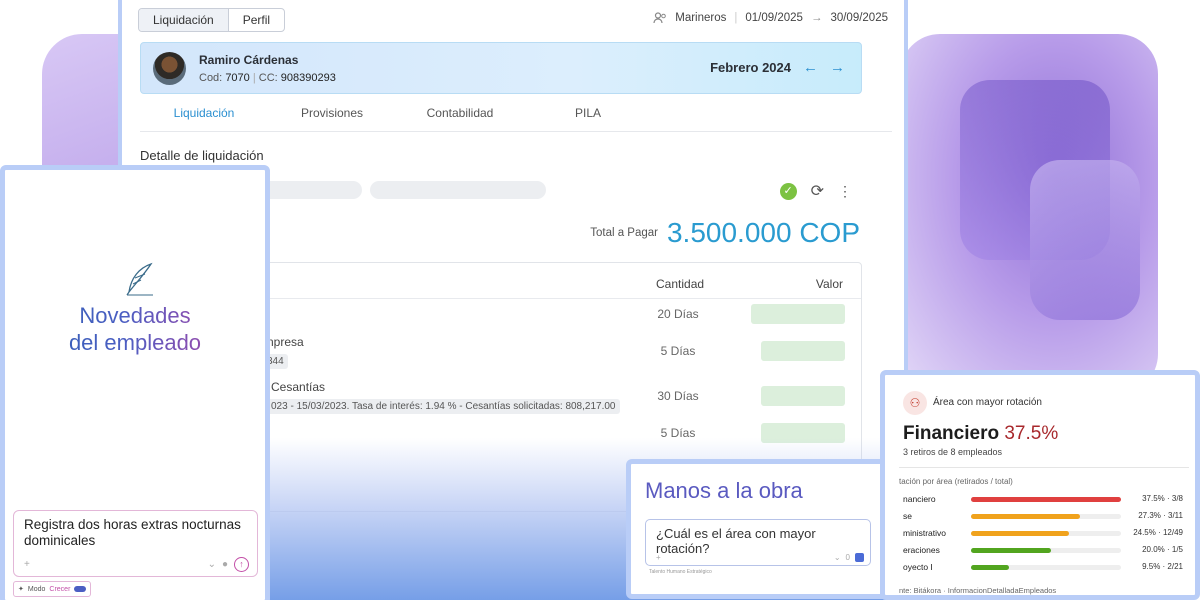  Describe the element at coordinates (225, 564) in the screenshot. I see `mic-icon: ●` at that location.